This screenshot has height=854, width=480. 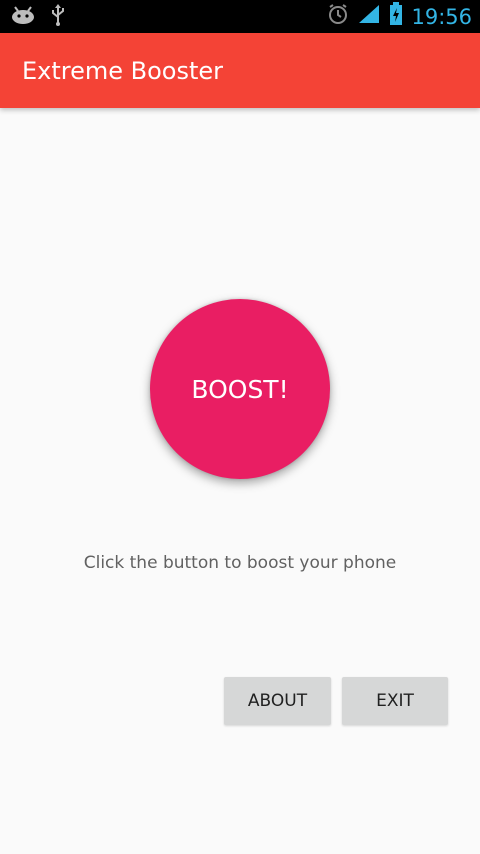 What do you see at coordinates (240, 70) in the screenshot?
I see `app-bar: Extreme Booster` at bounding box center [240, 70].